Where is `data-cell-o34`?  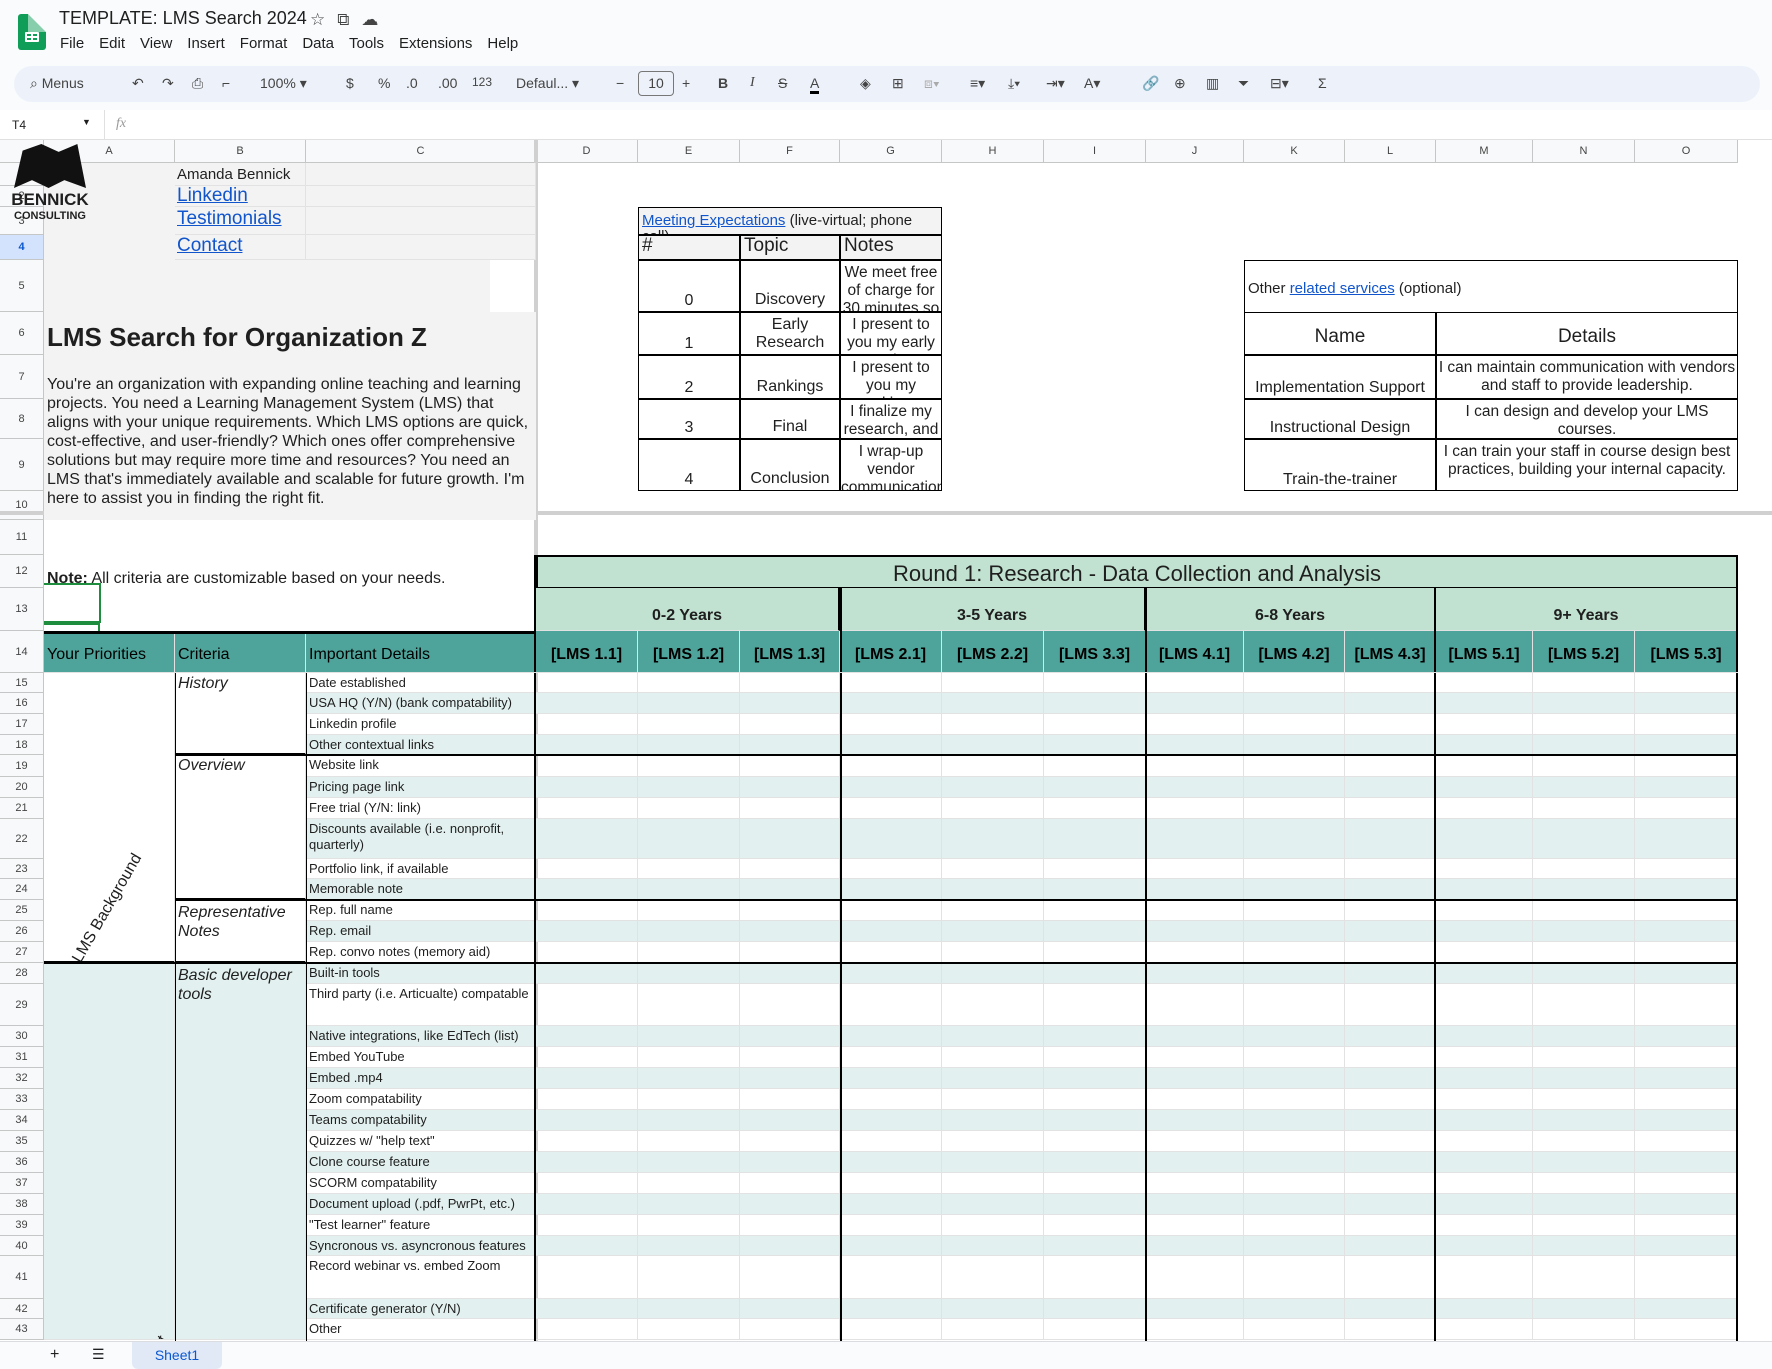 data-cell-o34 is located at coordinates (1686, 1120).